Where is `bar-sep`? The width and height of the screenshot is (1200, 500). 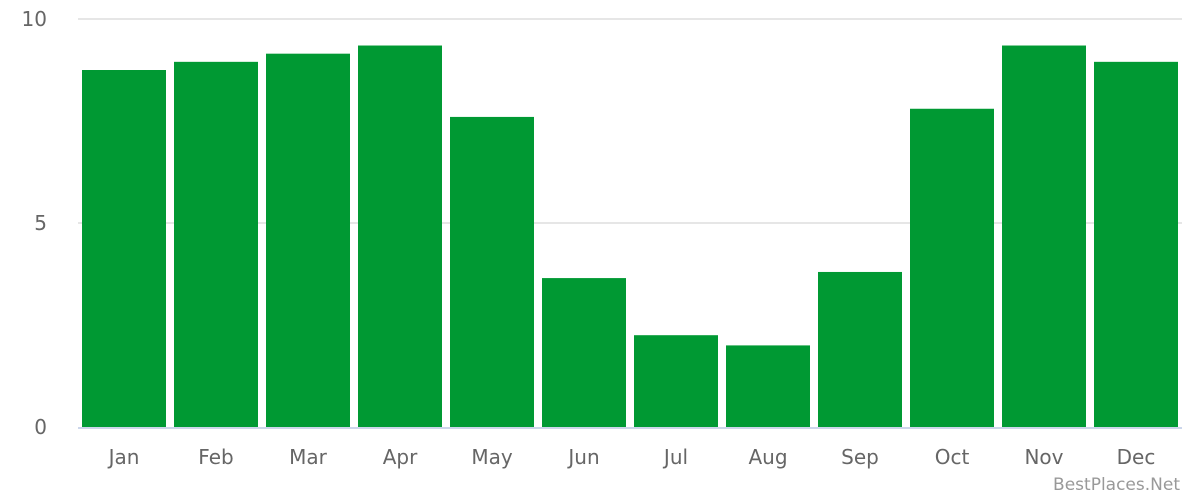
bar-sep is located at coordinates (860, 349).